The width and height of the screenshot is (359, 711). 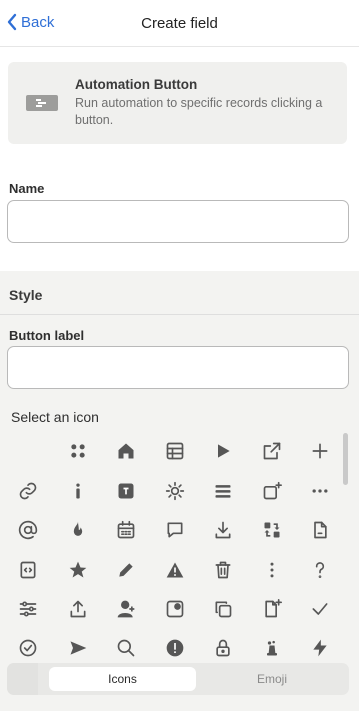 I want to click on pencil-icon, so click(x=126, y=570).